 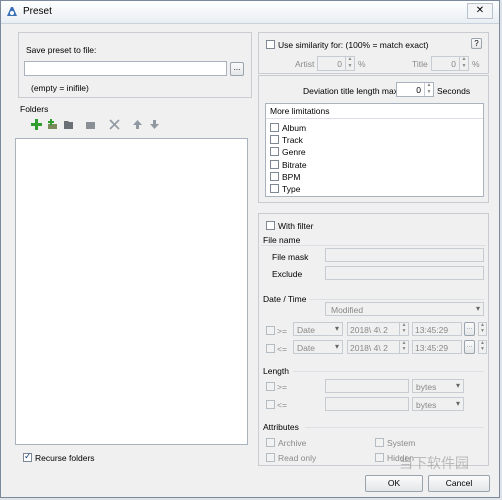 I want to click on artist-spinbox: 0 ▲ ▼, so click(x=336, y=63).